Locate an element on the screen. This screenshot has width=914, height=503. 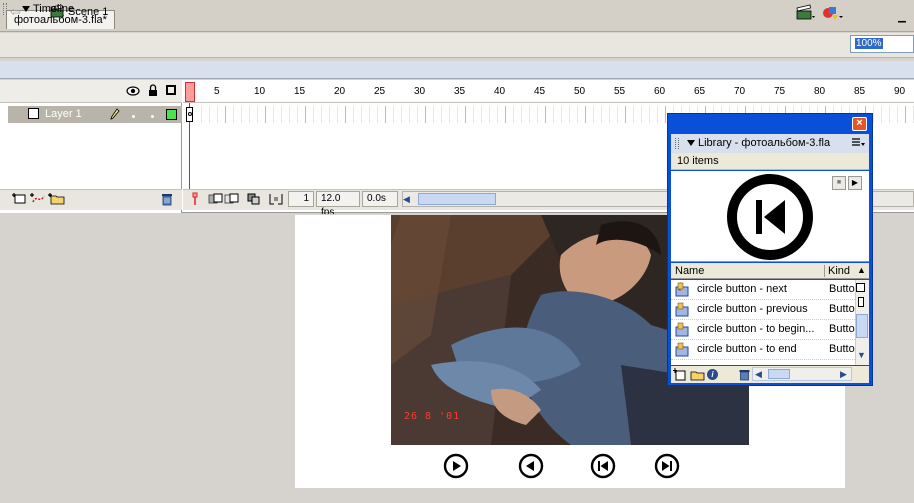
wide-view-icon is located at coordinates (860, 287).